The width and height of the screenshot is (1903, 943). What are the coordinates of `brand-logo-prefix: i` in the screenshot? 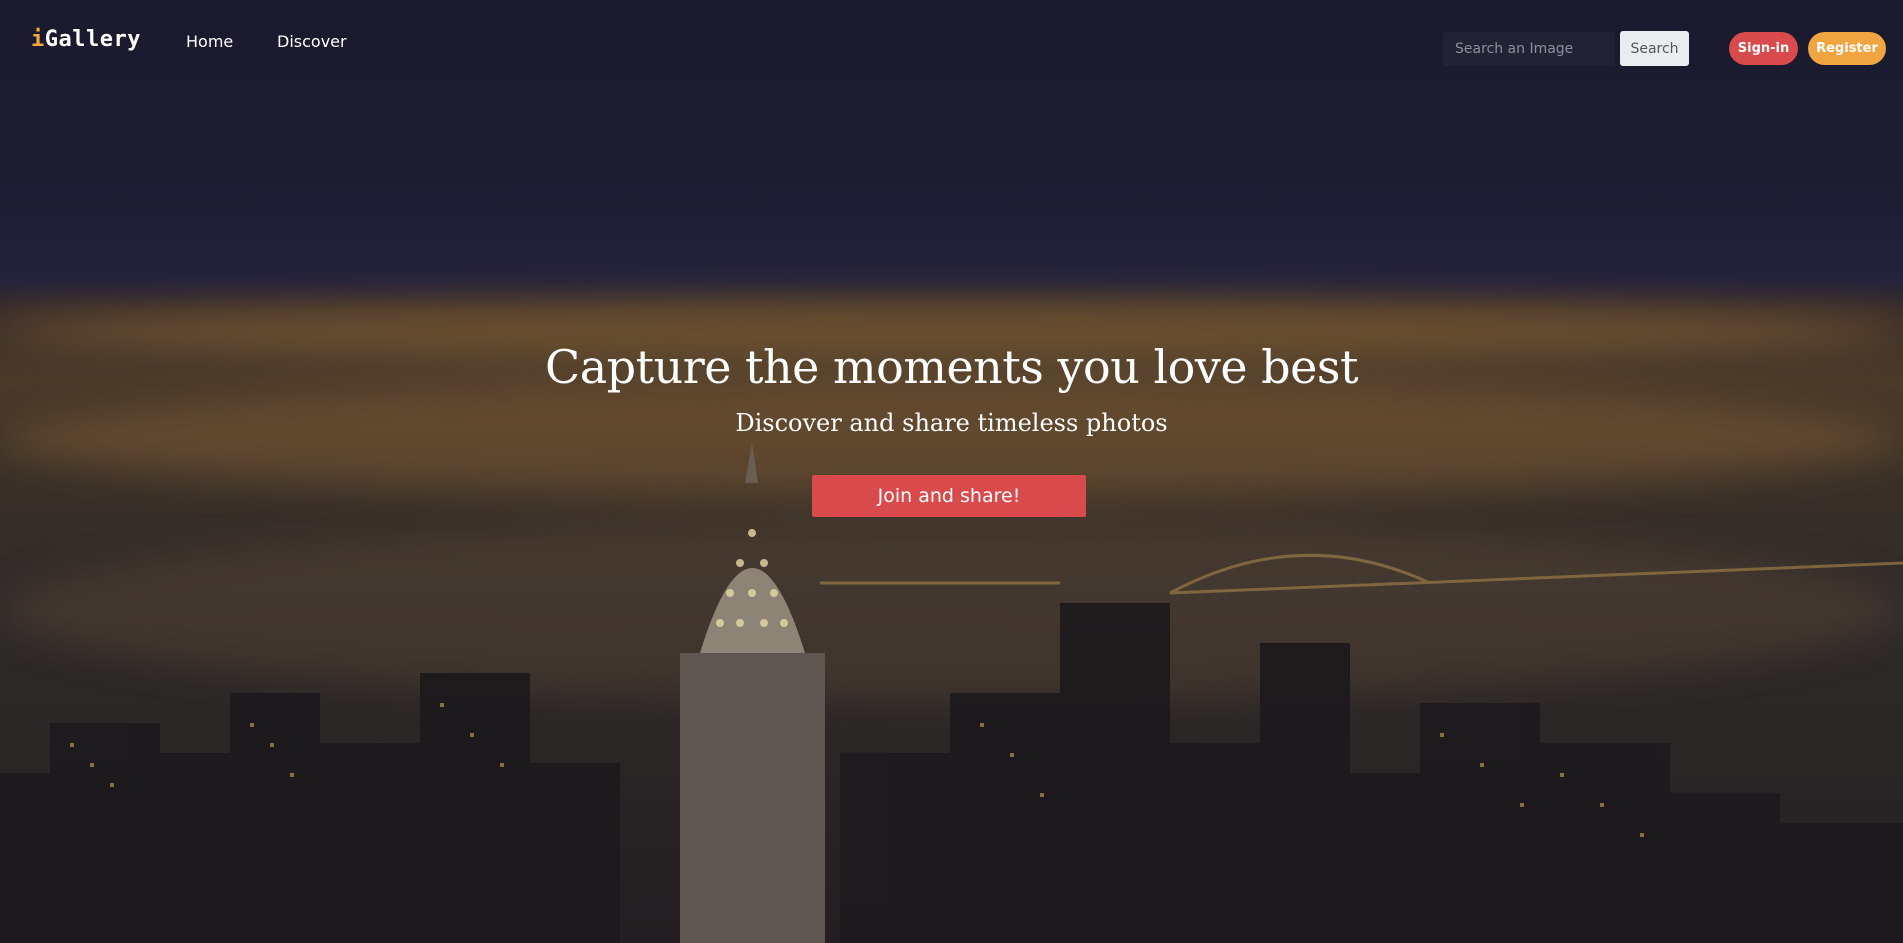 It's located at (38, 39).